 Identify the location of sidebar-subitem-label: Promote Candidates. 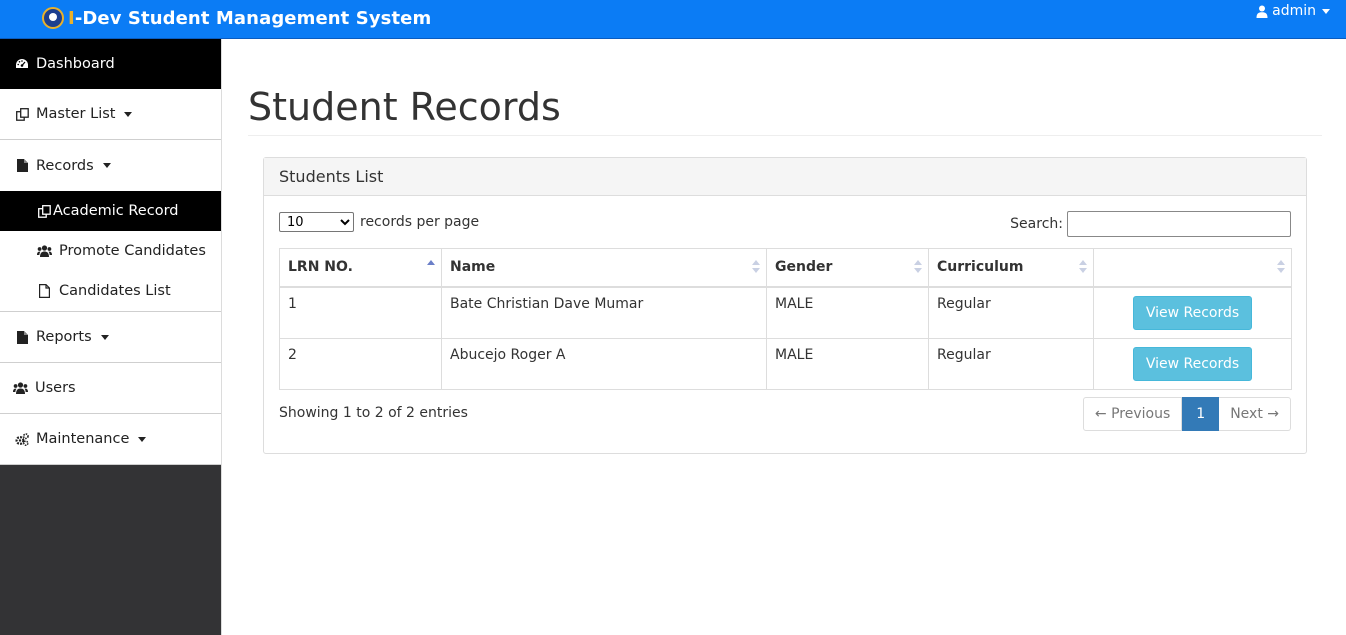
(132, 251).